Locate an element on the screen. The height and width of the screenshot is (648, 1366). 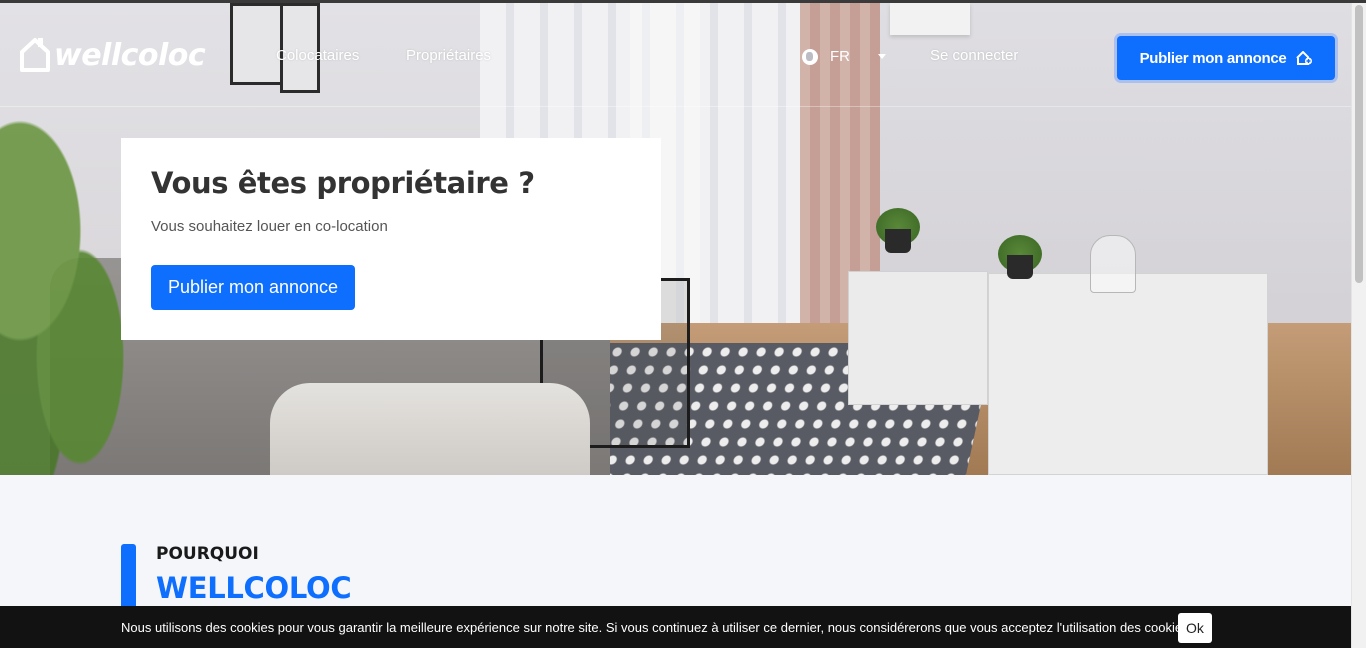
section-kicker: POURQUOI is located at coordinates (207, 554).